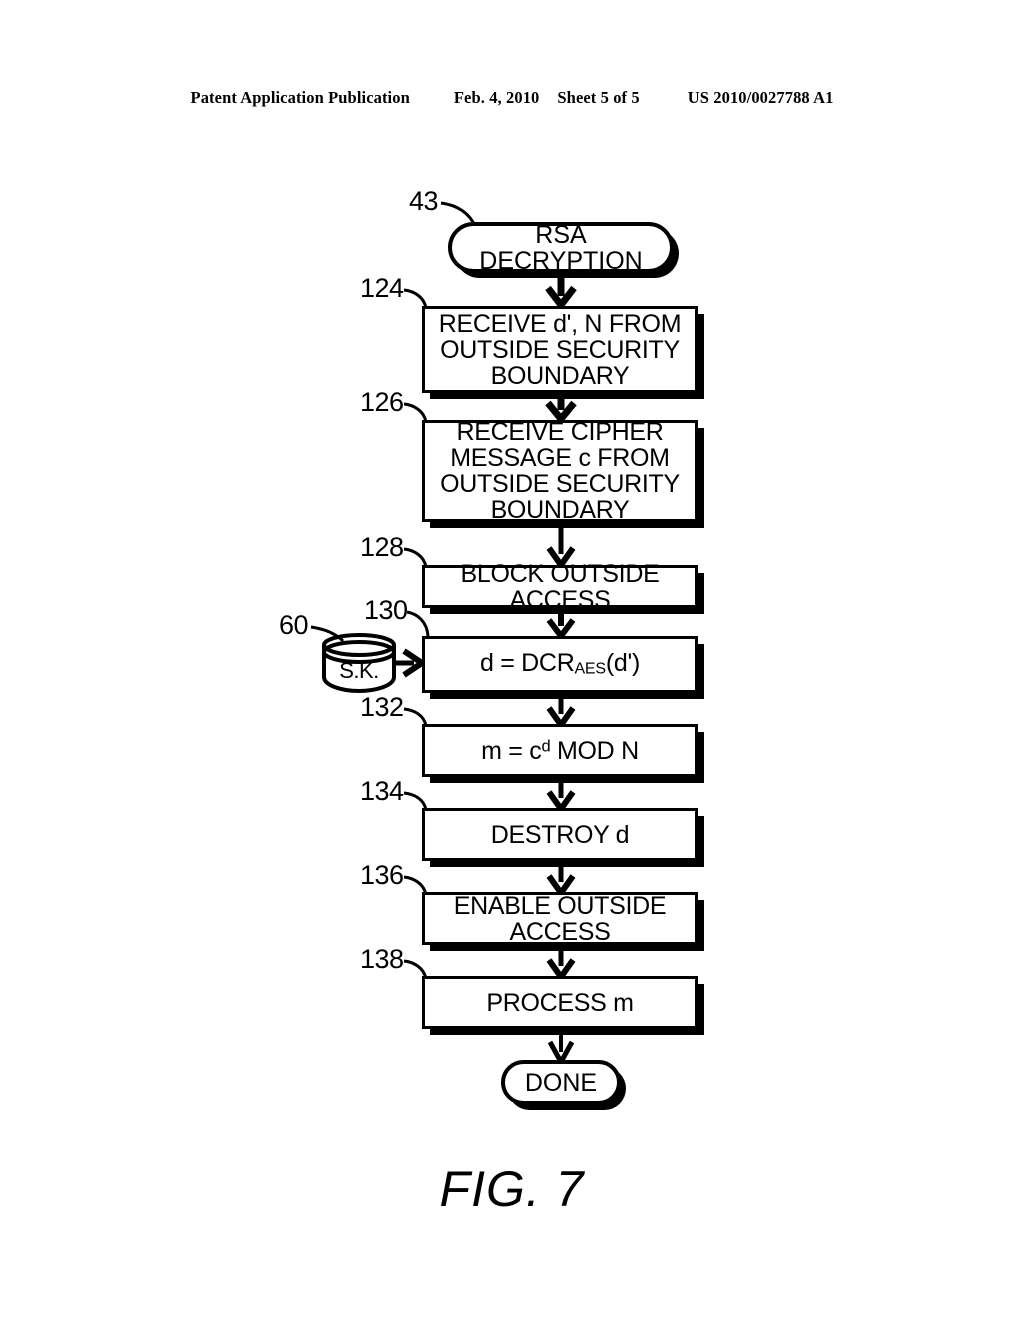 The image size is (1024, 1320). What do you see at coordinates (382, 547) in the screenshot?
I see `ref-numeral-128: 128` at bounding box center [382, 547].